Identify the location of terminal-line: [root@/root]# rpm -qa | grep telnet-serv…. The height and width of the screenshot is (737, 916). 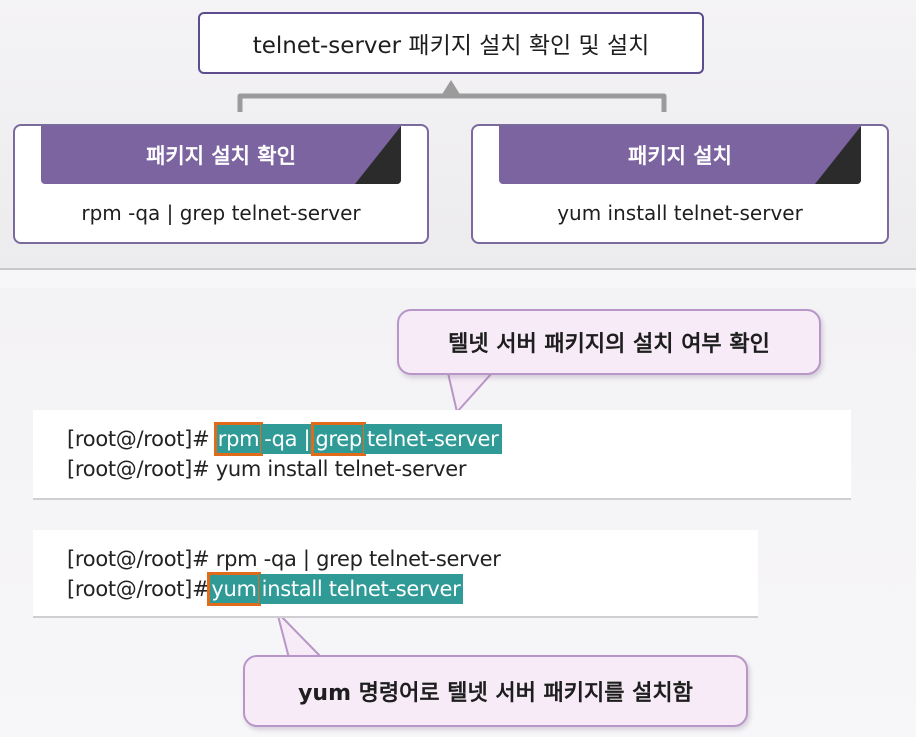
(412, 559).